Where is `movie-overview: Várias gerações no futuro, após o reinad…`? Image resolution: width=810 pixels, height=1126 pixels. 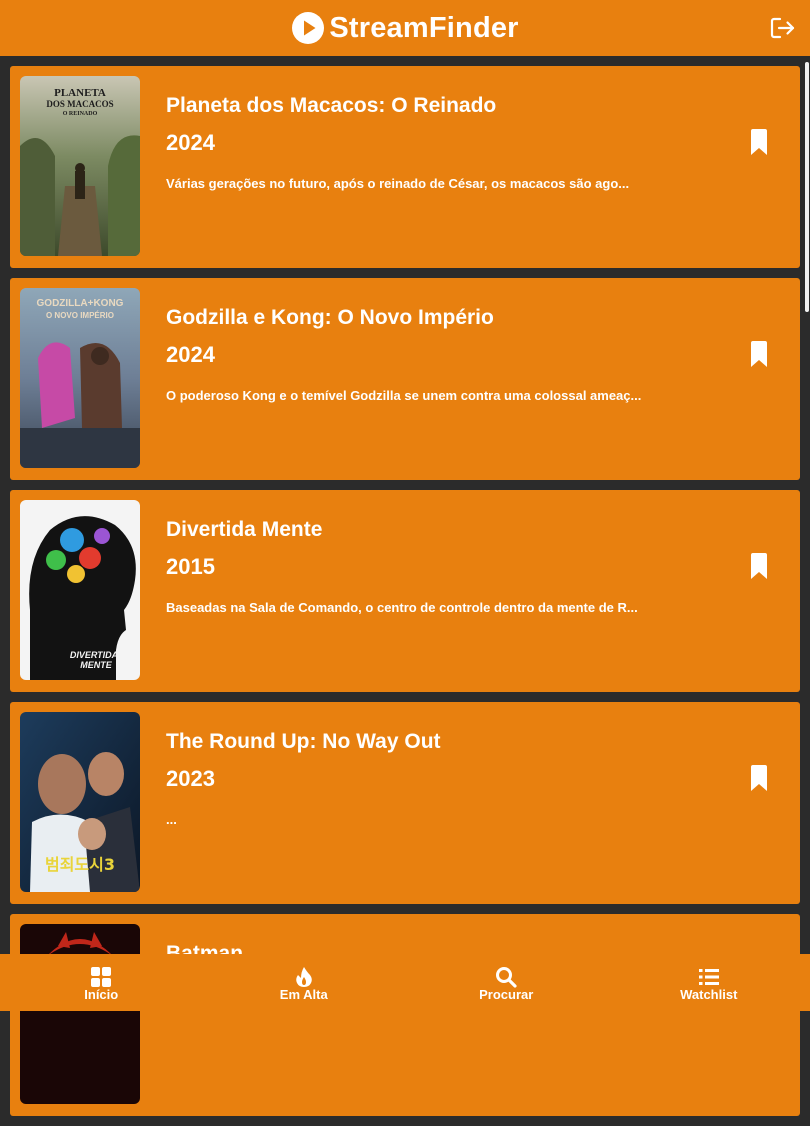
movie-overview: Várias gerações no futuro, após o reinad… is located at coordinates (397, 183).